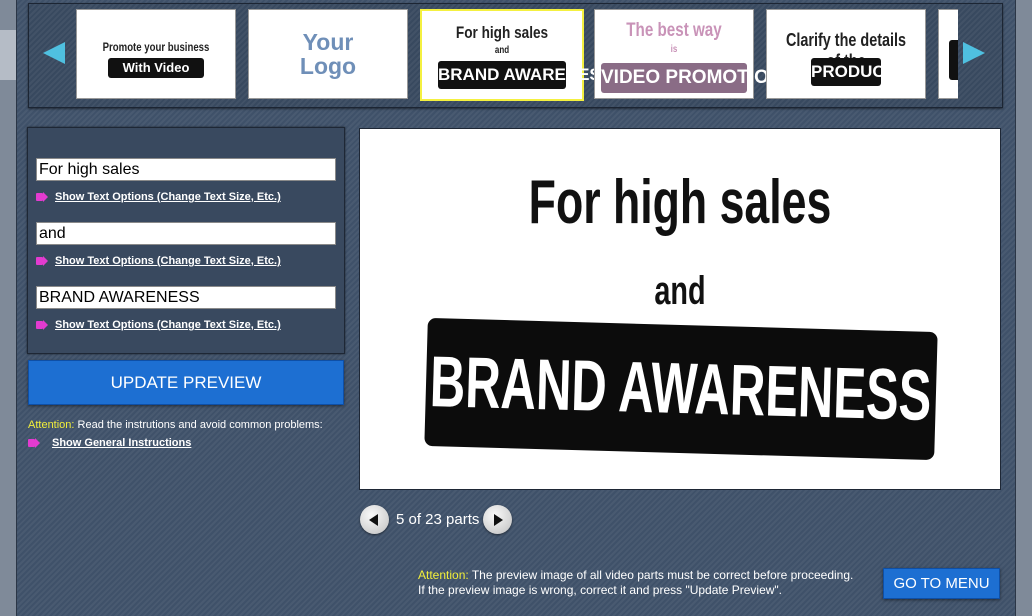 This screenshot has width=1032, height=616. Describe the element at coordinates (674, 30) in the screenshot. I see `thumbnail-4-line1: The best way` at that location.